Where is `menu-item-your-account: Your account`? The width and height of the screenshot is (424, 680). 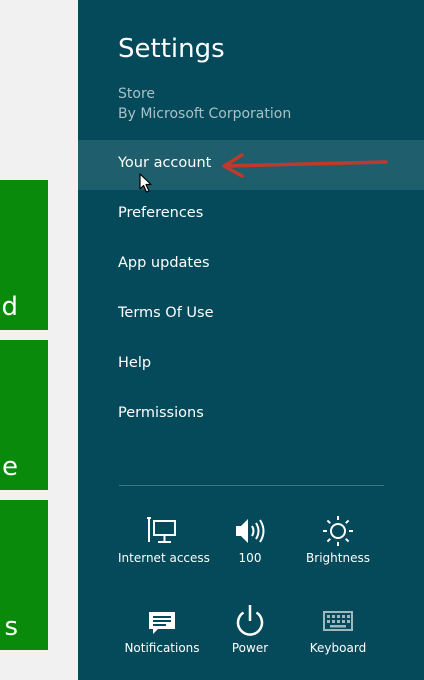 menu-item-your-account: Your account is located at coordinates (251, 165).